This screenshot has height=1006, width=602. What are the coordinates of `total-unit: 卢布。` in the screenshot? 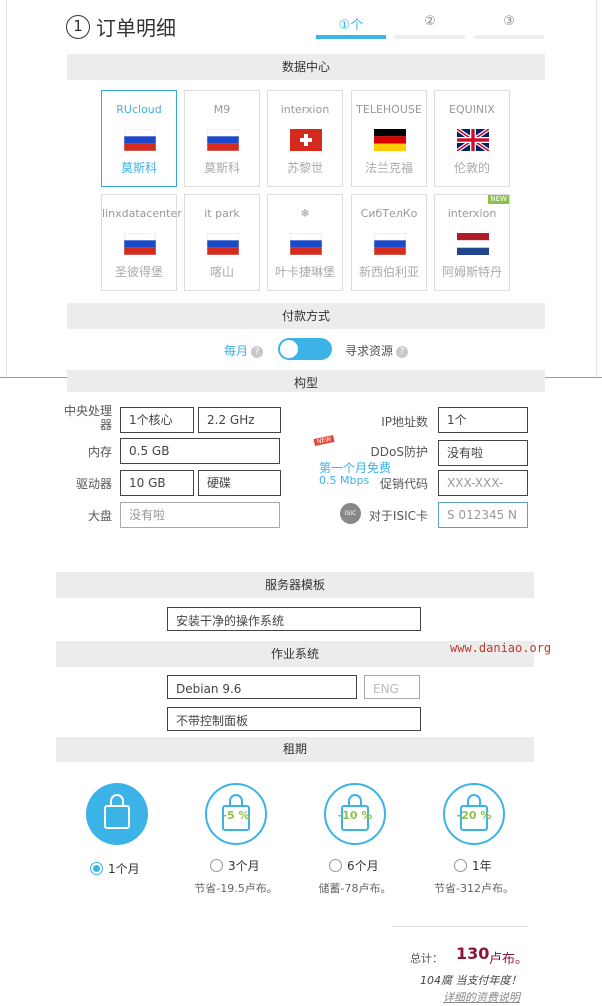 It's located at (509, 959).